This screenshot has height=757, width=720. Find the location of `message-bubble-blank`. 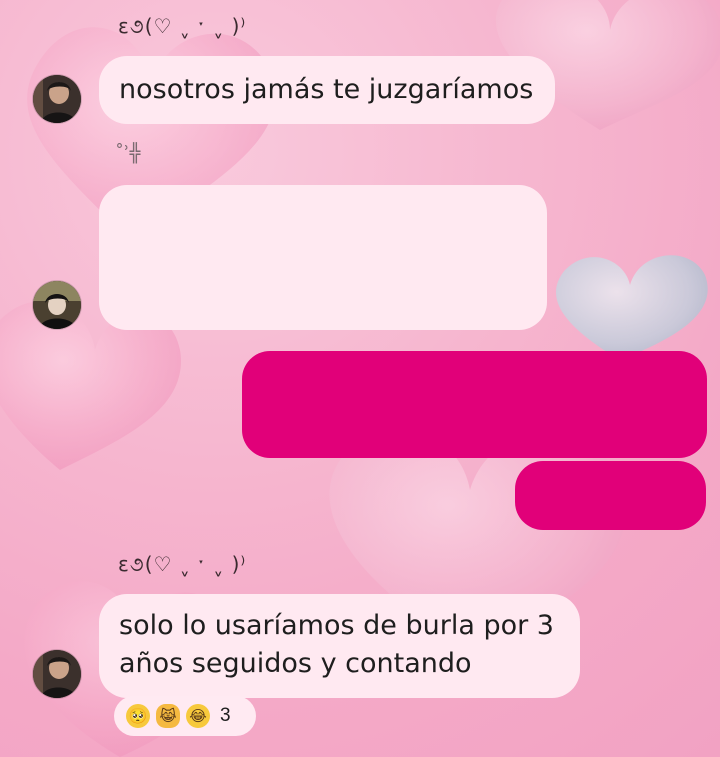

message-bubble-blank is located at coordinates (323, 257).